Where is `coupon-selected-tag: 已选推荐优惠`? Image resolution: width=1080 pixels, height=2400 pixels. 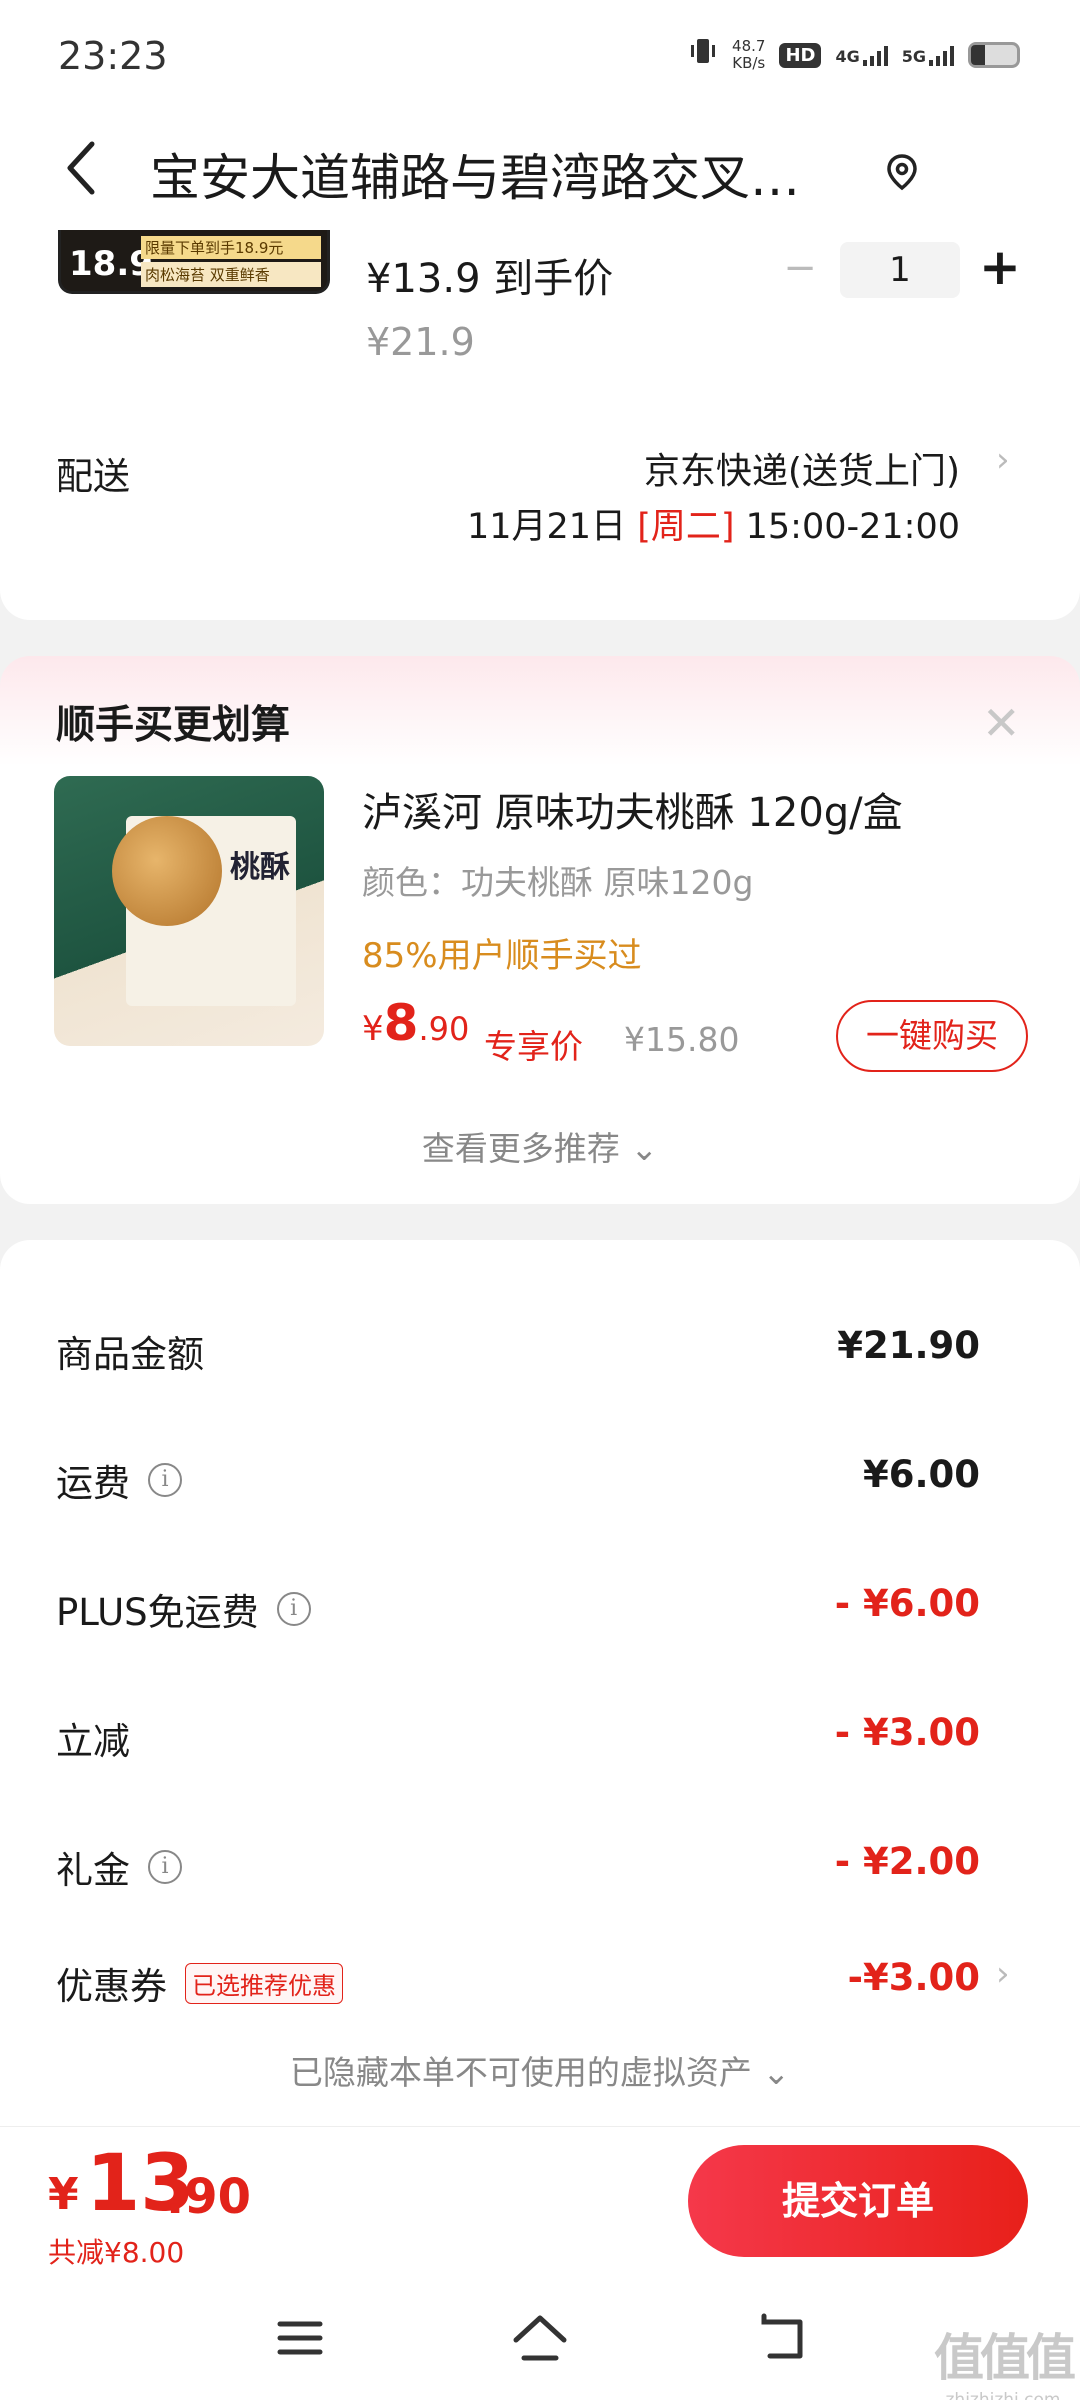 coupon-selected-tag: 已选推荐优惠 is located at coordinates (264, 1983).